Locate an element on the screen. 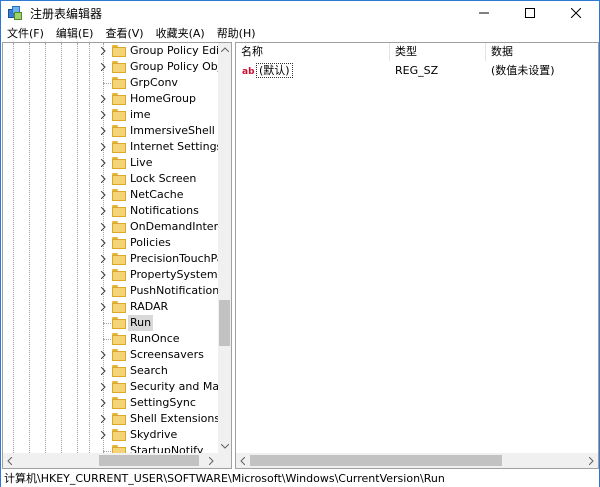  tree-item: Notifications is located at coordinates (111, 211).